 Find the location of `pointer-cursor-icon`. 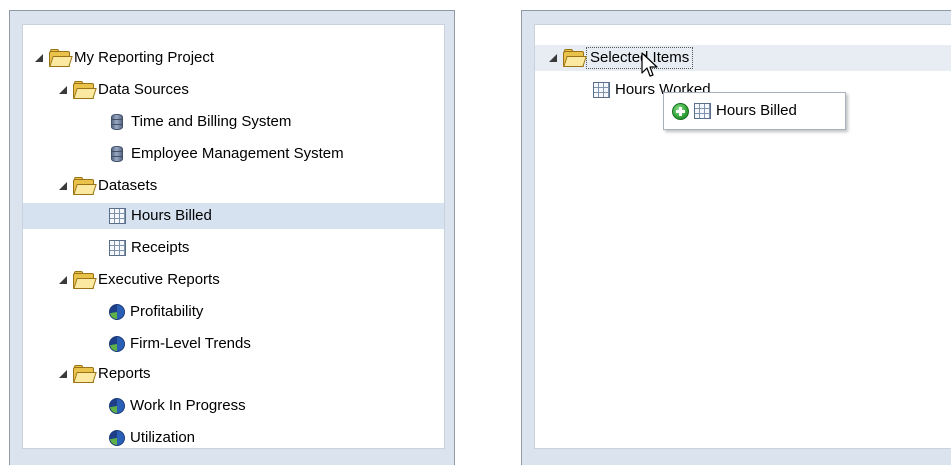

pointer-cursor-icon is located at coordinates (649, 64).